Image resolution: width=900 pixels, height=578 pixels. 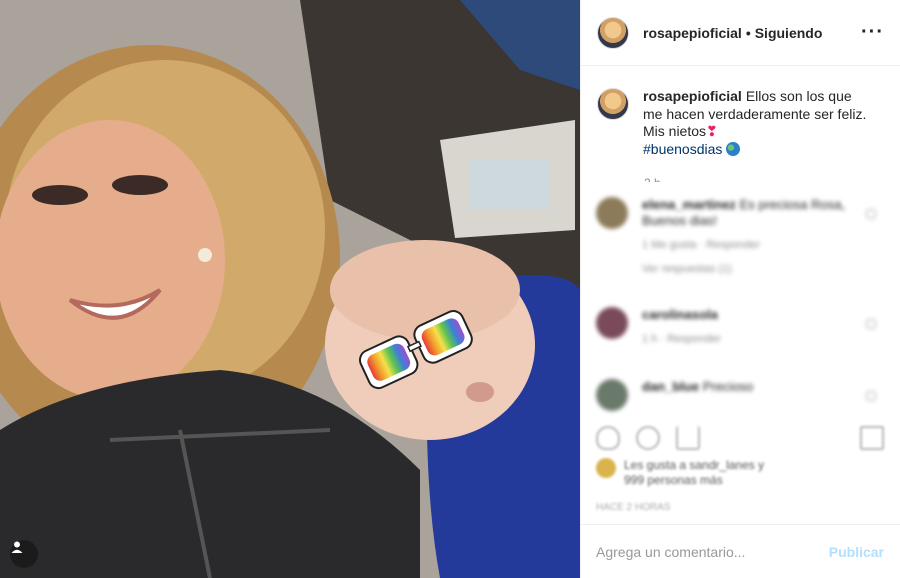 I want to click on comment-icon, so click(x=648, y=438).